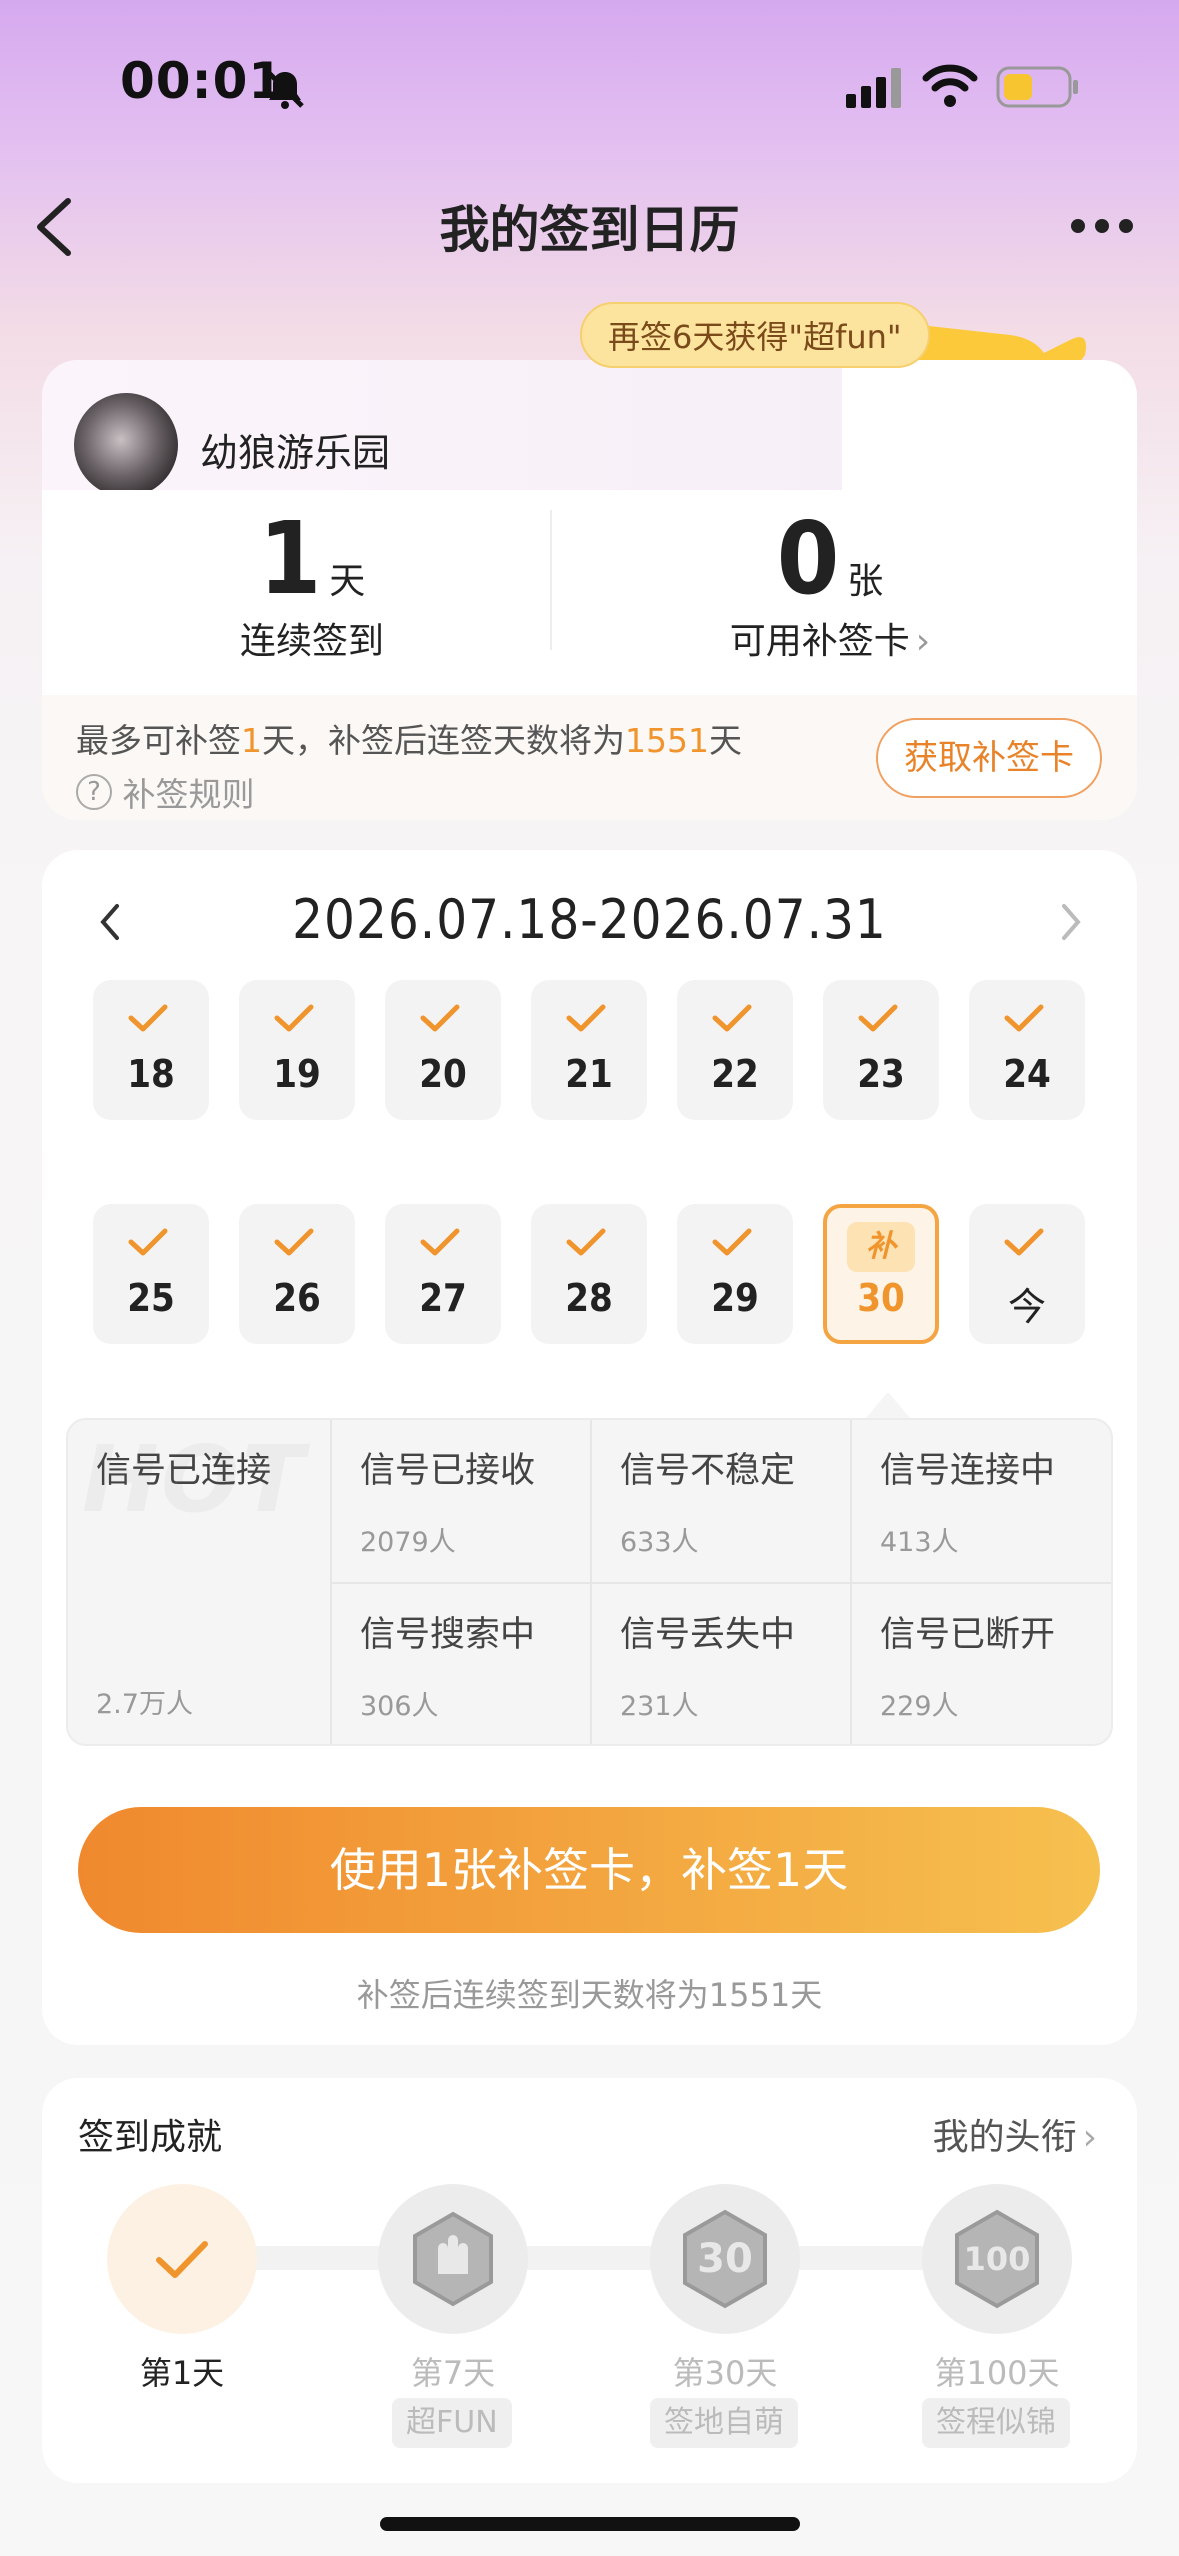 Image resolution: width=1179 pixels, height=2556 pixels. I want to click on day-cell: 24, so click(1027, 1050).